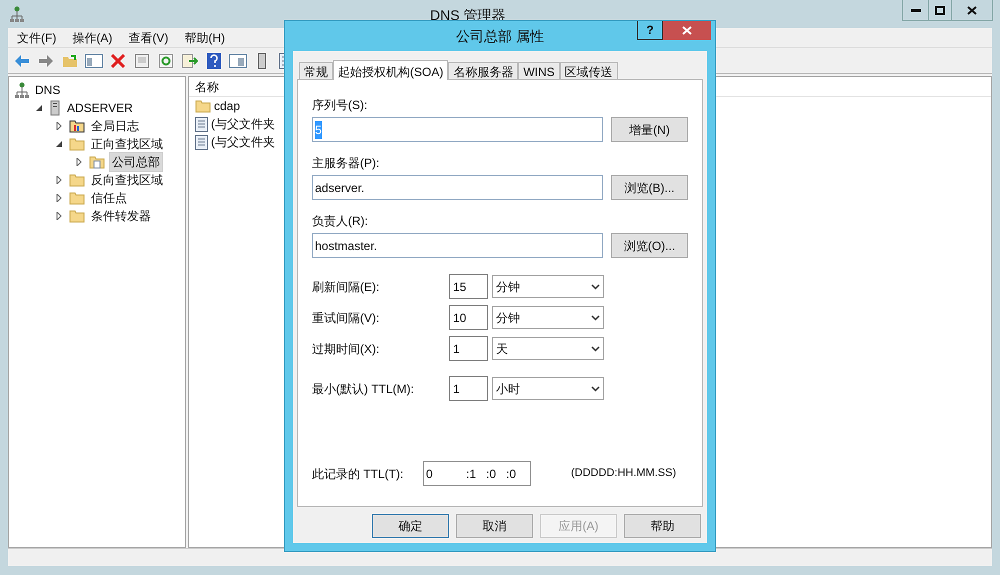 This screenshot has height=575, width=1000. What do you see at coordinates (662, 526) in the screenshot?
I see `dialog-button: 帮助` at bounding box center [662, 526].